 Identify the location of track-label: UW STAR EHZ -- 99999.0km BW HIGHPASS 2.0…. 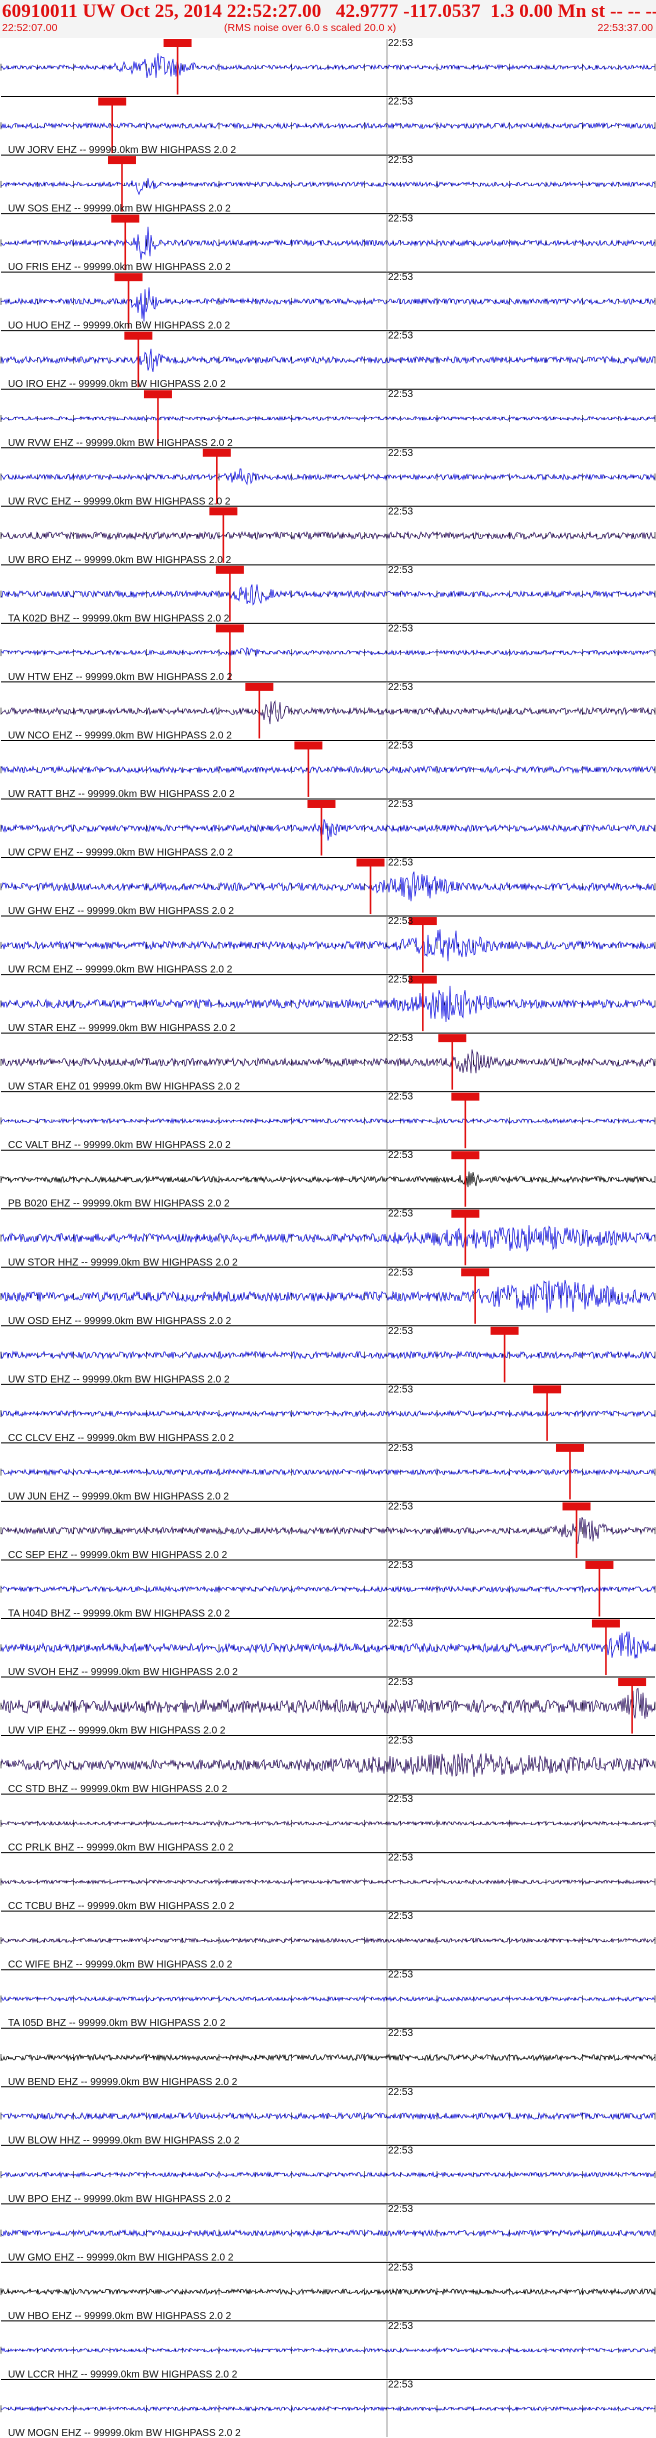
(122, 1028).